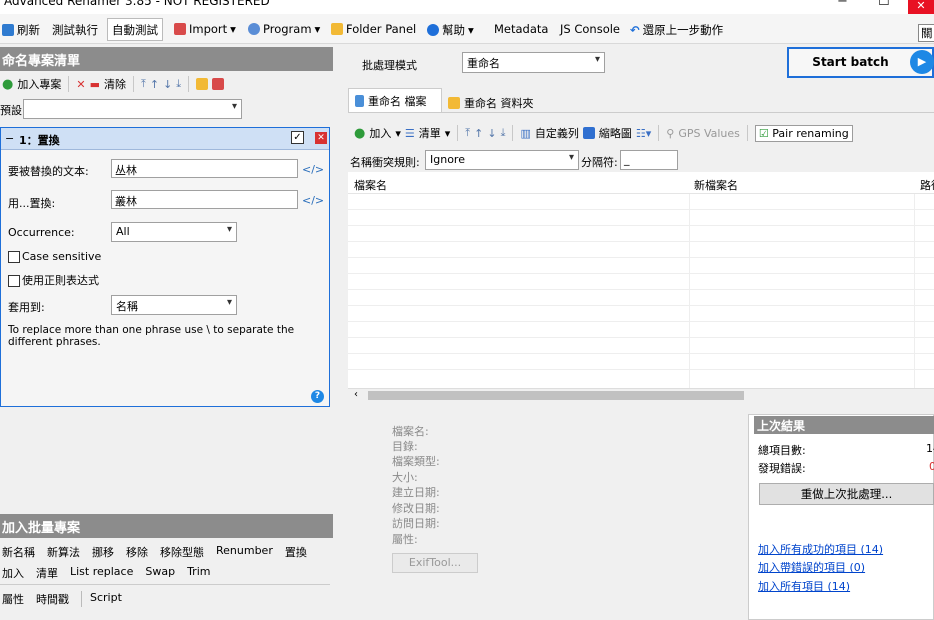 Image resolution: width=934 pixels, height=620 pixels. What do you see at coordinates (927, 185) in the screenshot?
I see `column-path: 路徑` at bounding box center [927, 185].